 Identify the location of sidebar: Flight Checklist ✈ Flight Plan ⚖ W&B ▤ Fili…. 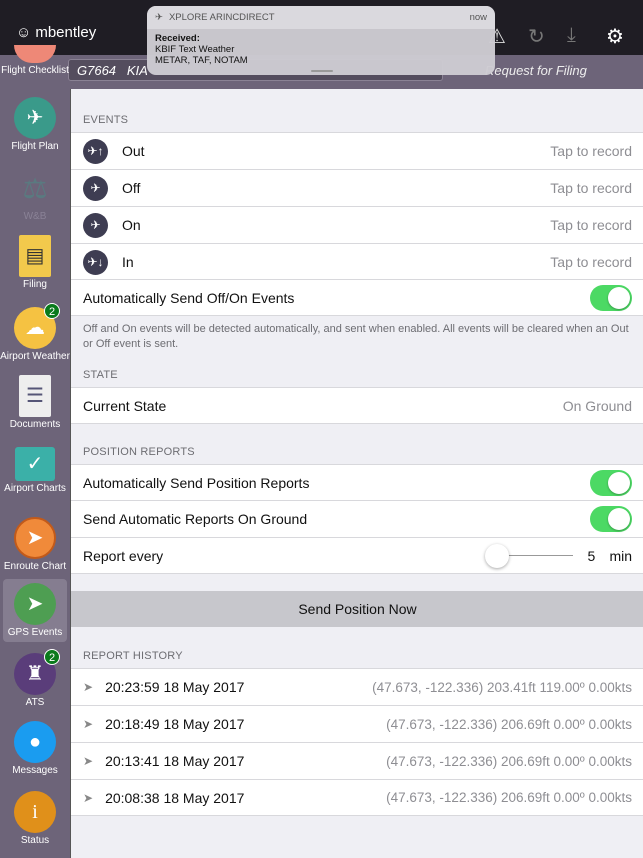
(35, 451).